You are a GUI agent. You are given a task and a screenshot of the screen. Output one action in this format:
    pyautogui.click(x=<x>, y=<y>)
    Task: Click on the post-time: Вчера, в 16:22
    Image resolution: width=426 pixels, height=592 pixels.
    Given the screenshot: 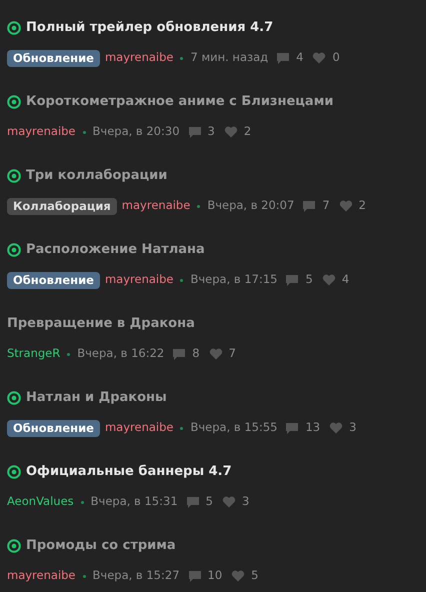 What is the action you would take?
    pyautogui.click(x=120, y=353)
    